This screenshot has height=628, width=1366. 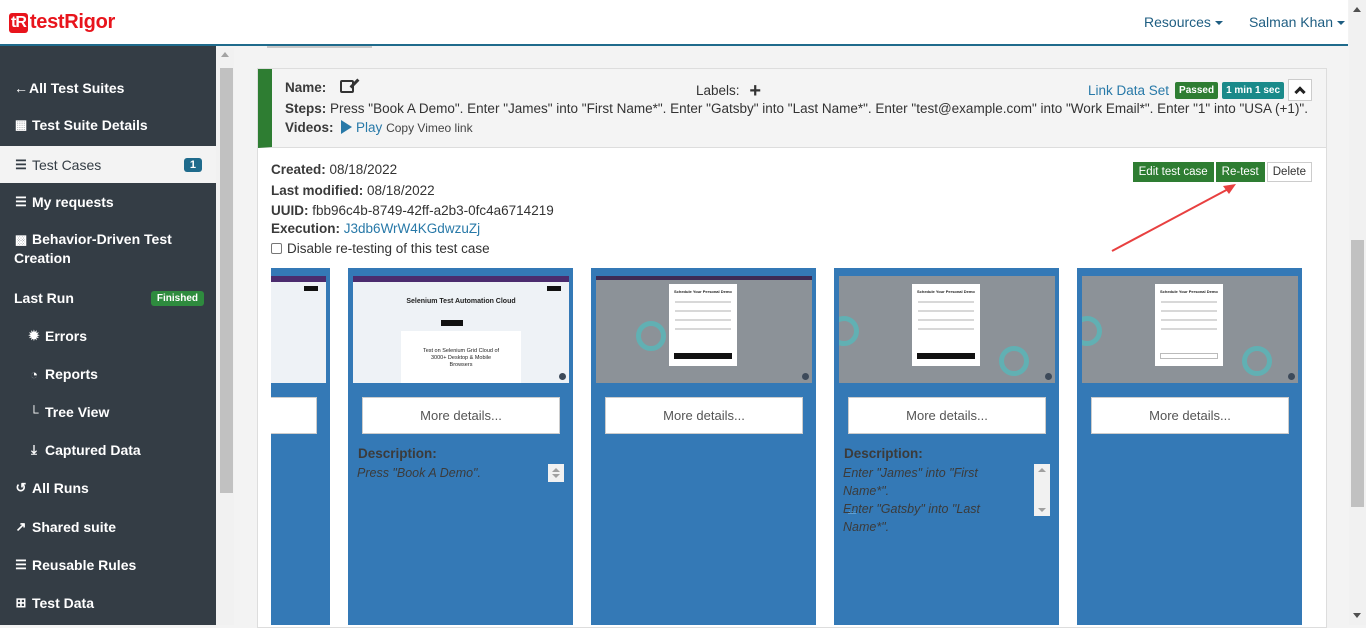 I want to click on arrow-line, so click(x=1172, y=219).